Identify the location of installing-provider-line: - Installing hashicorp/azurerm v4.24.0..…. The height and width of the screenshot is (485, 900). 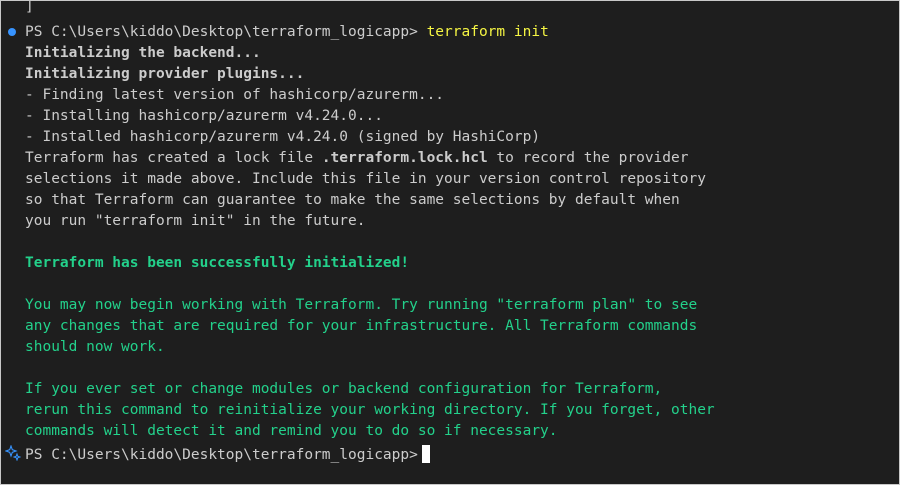
(204, 116).